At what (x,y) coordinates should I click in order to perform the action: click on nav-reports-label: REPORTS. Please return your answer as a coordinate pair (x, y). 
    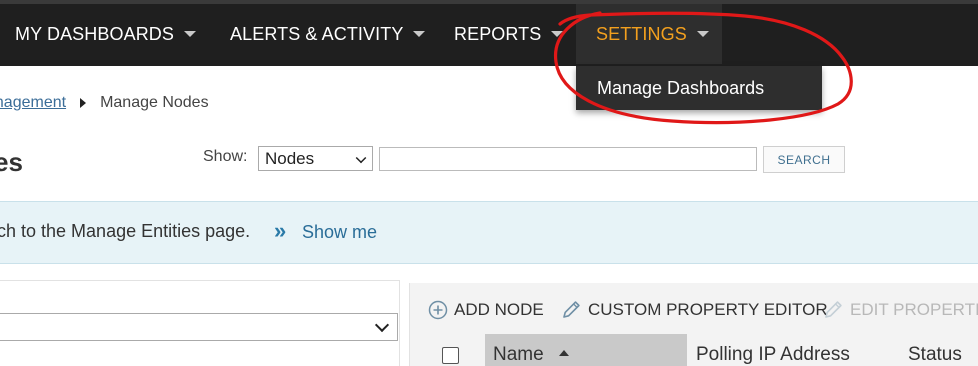
    Looking at the image, I should click on (498, 33).